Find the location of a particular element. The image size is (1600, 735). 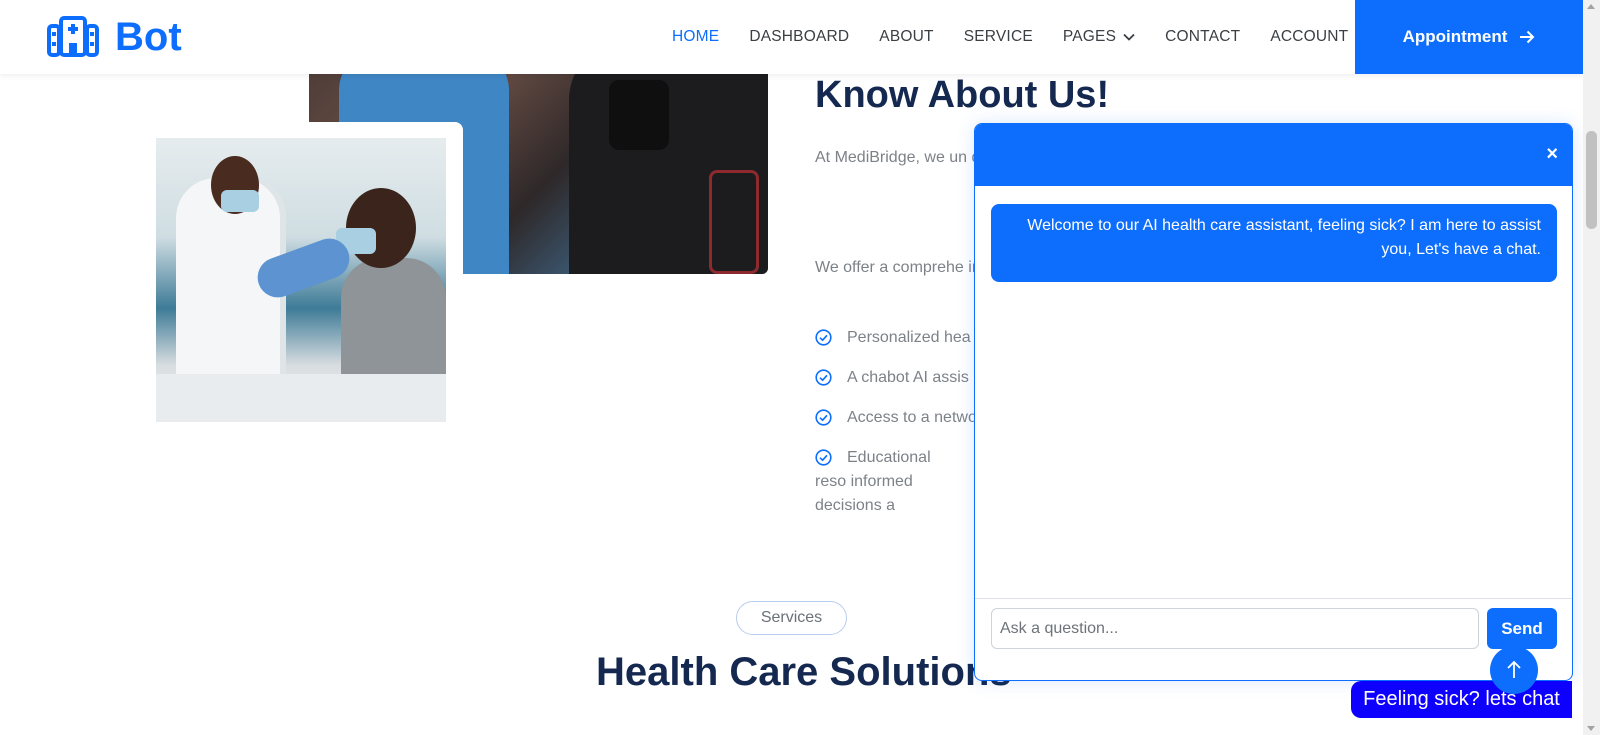

nav-home: HOME is located at coordinates (695, 37).